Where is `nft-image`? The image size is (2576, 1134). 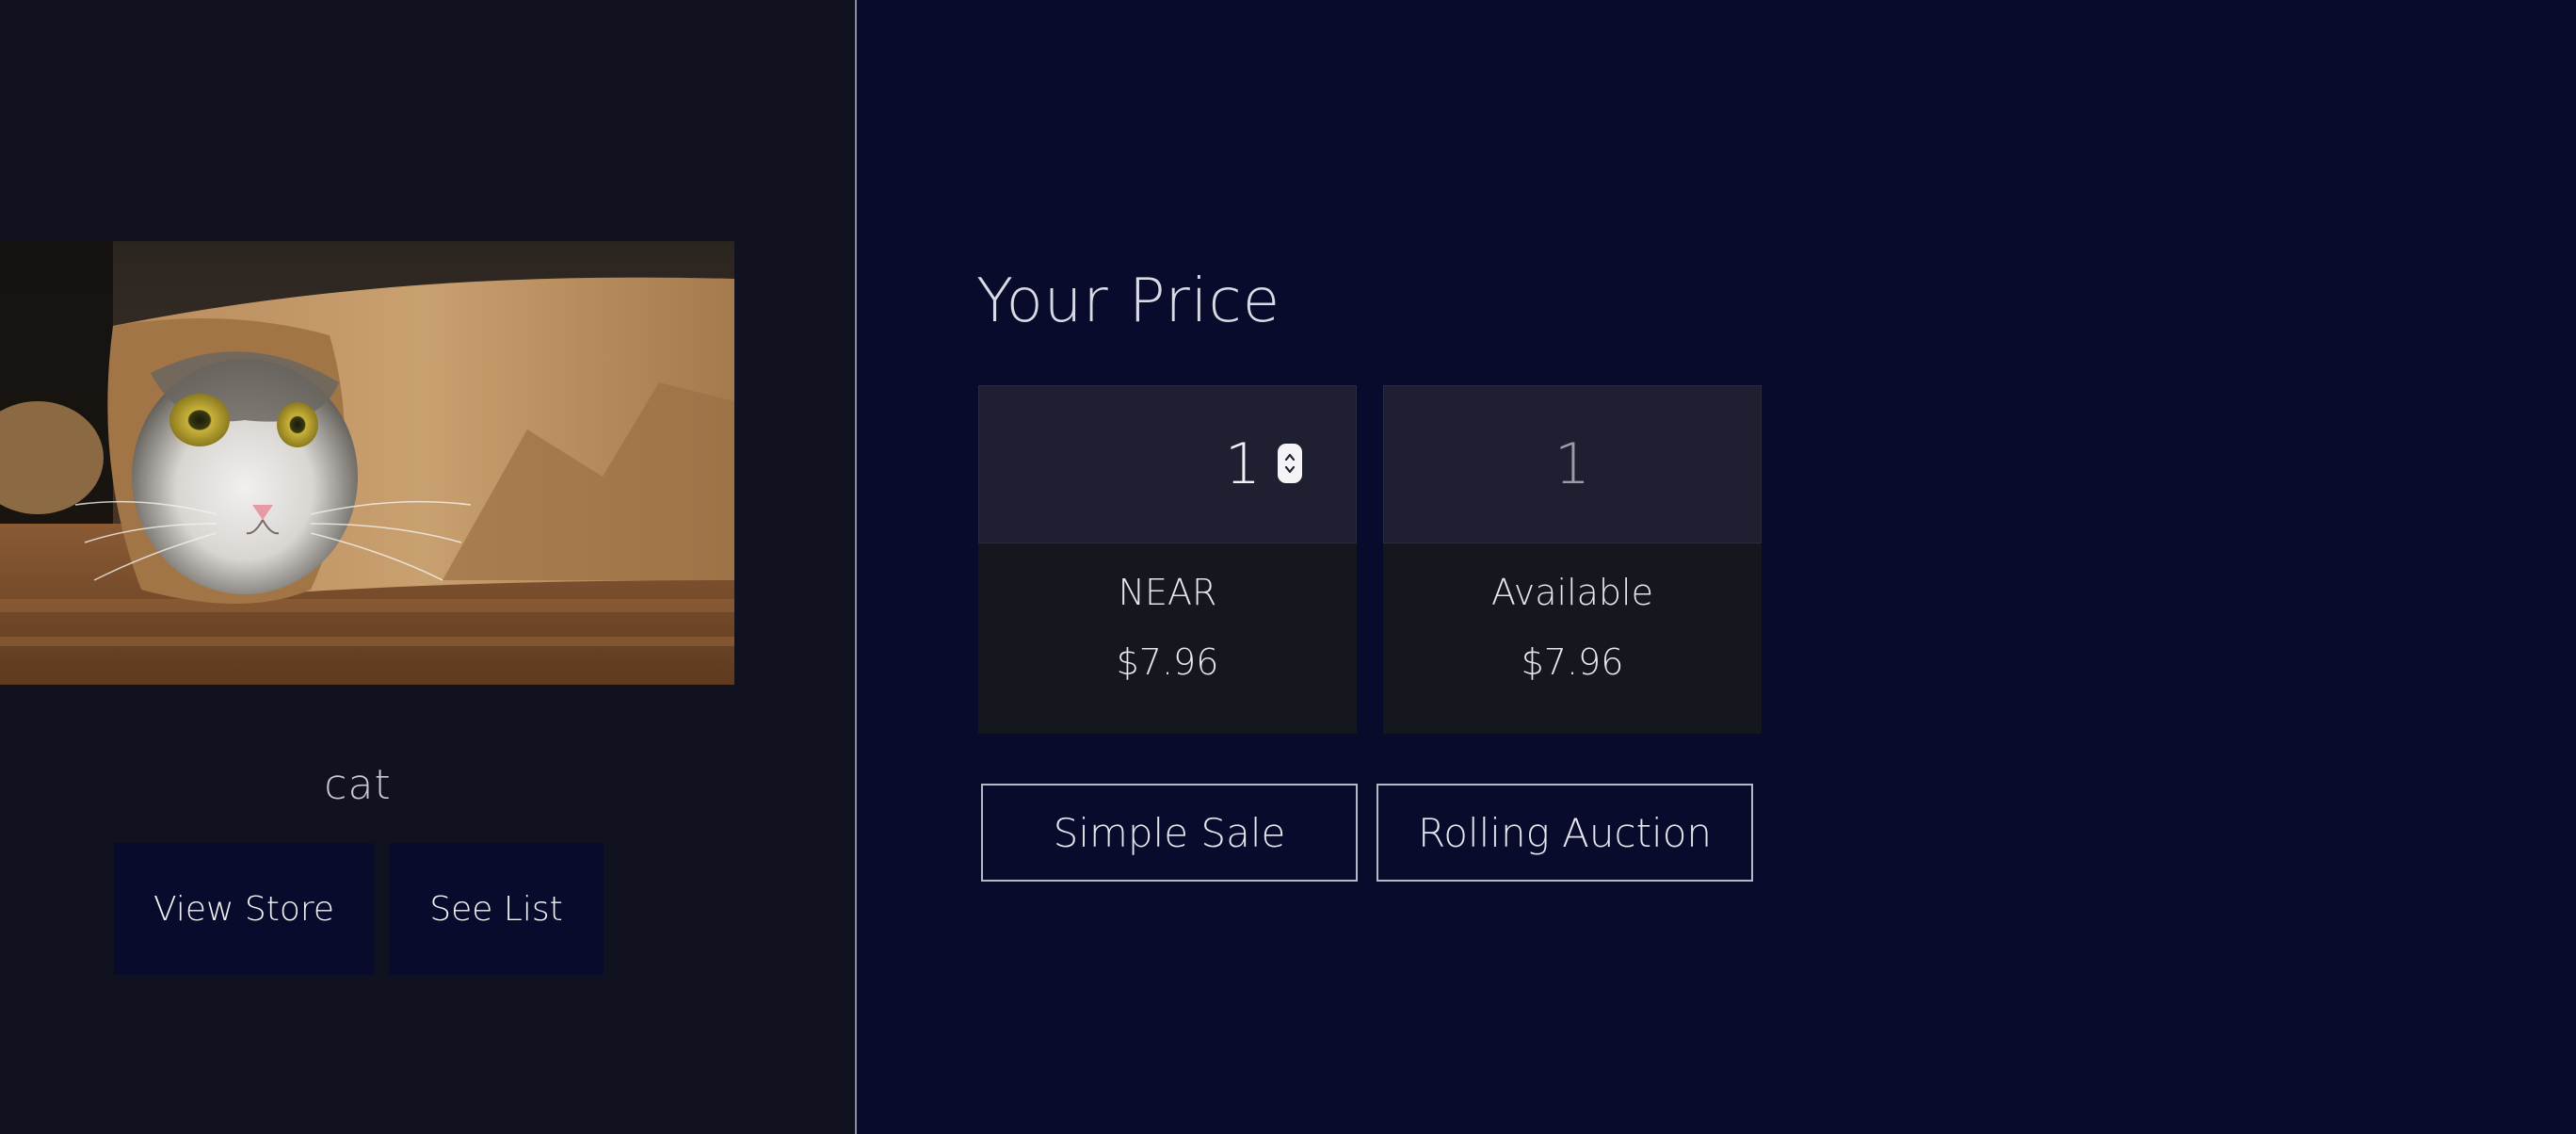 nft-image is located at coordinates (367, 463).